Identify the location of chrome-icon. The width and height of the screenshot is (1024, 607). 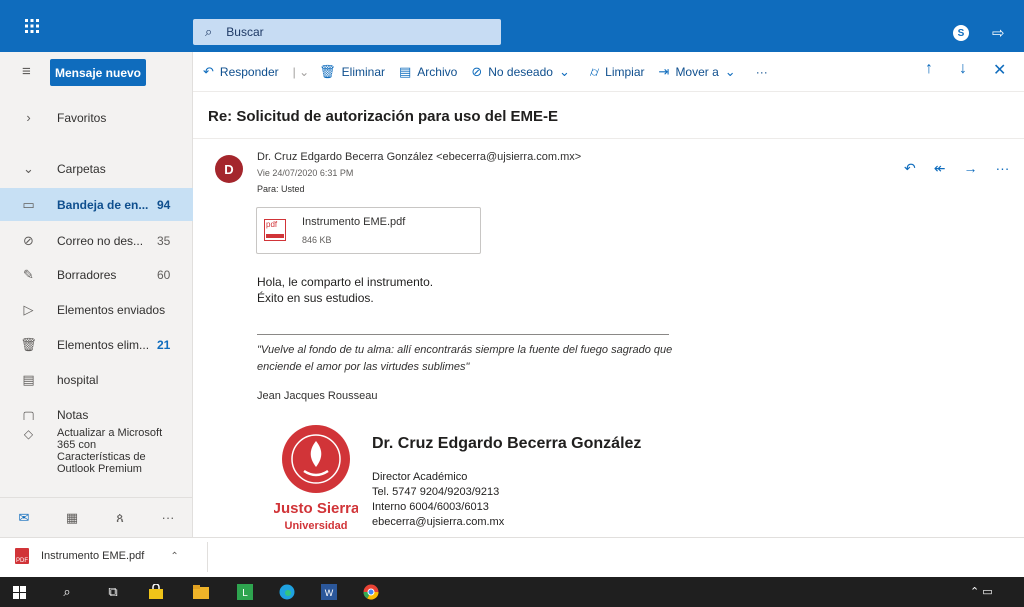
(371, 592).